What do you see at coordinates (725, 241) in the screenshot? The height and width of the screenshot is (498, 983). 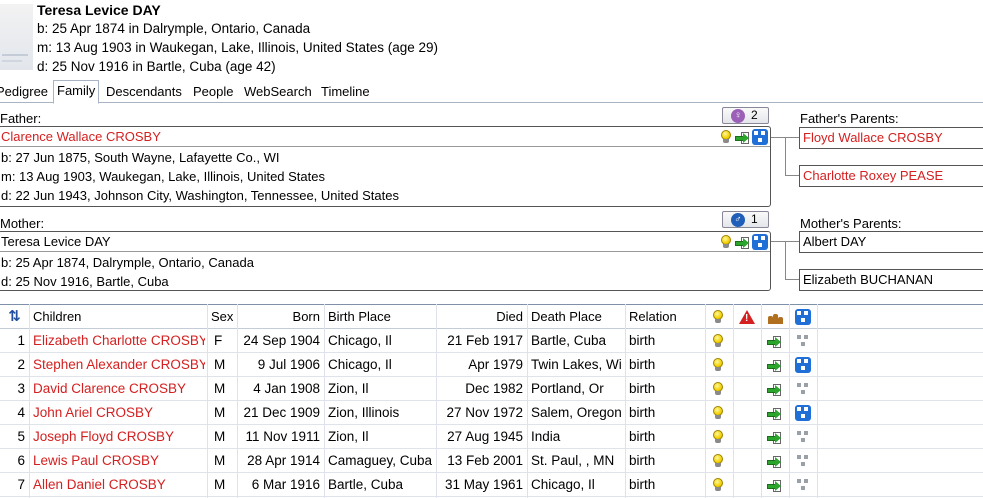 I see `mother-hint-bulb-icon` at bounding box center [725, 241].